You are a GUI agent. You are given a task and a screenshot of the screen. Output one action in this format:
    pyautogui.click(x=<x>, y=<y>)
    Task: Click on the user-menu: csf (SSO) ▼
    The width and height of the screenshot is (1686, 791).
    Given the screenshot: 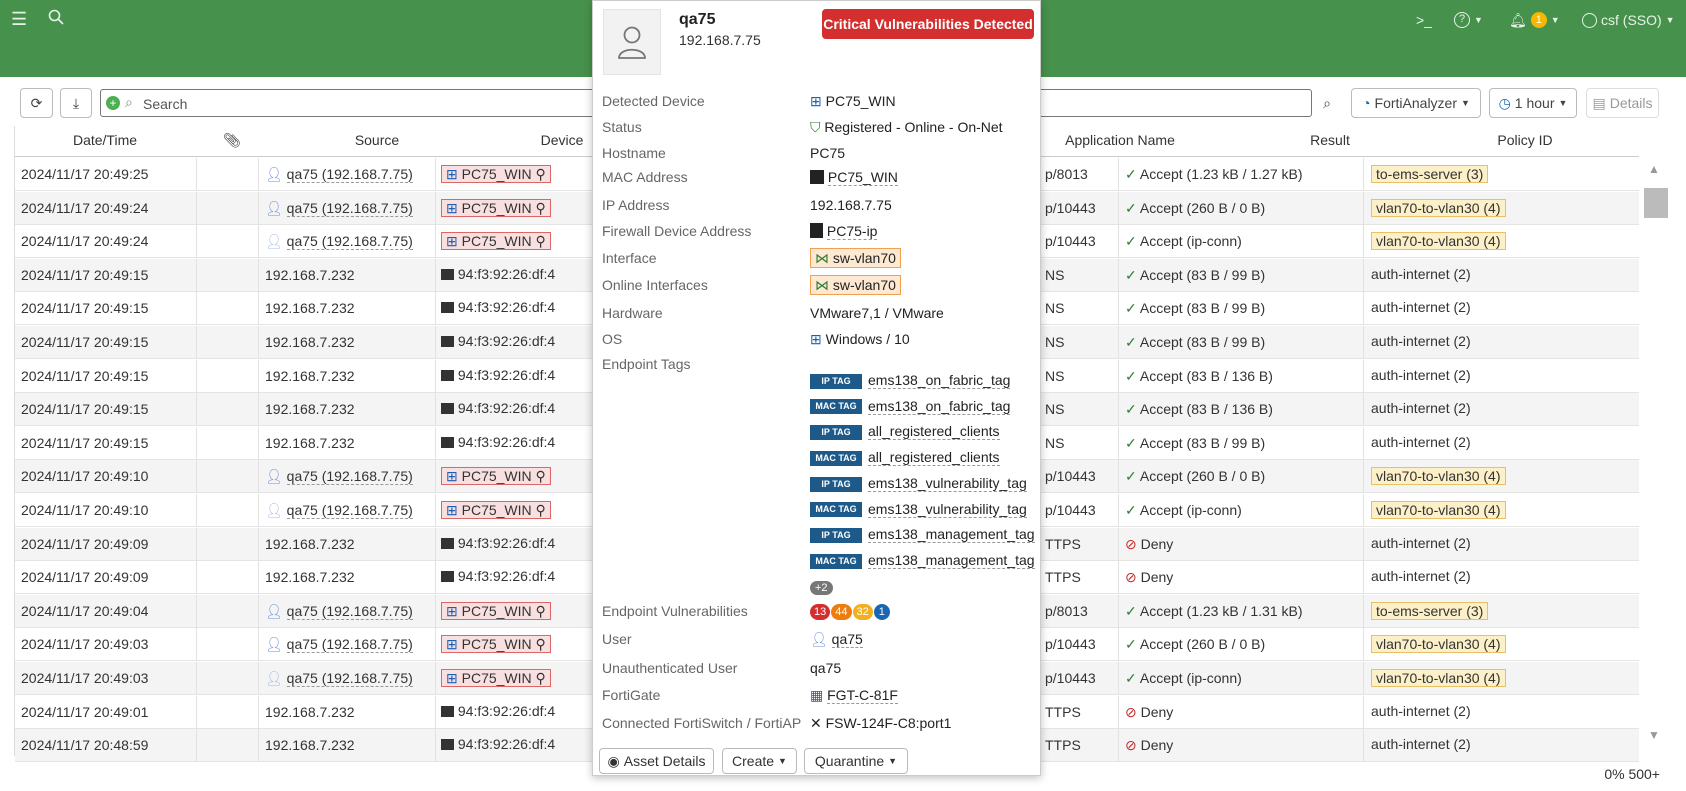 What is the action you would take?
    pyautogui.click(x=1628, y=20)
    